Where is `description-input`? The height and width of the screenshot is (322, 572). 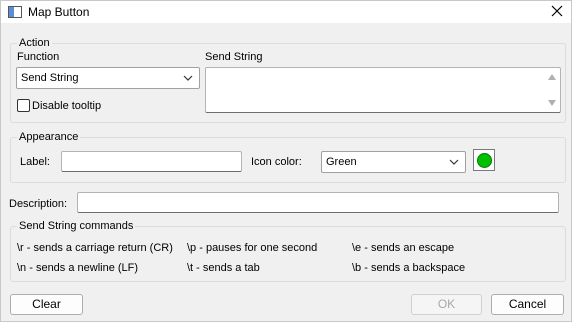 description-input is located at coordinates (318, 202).